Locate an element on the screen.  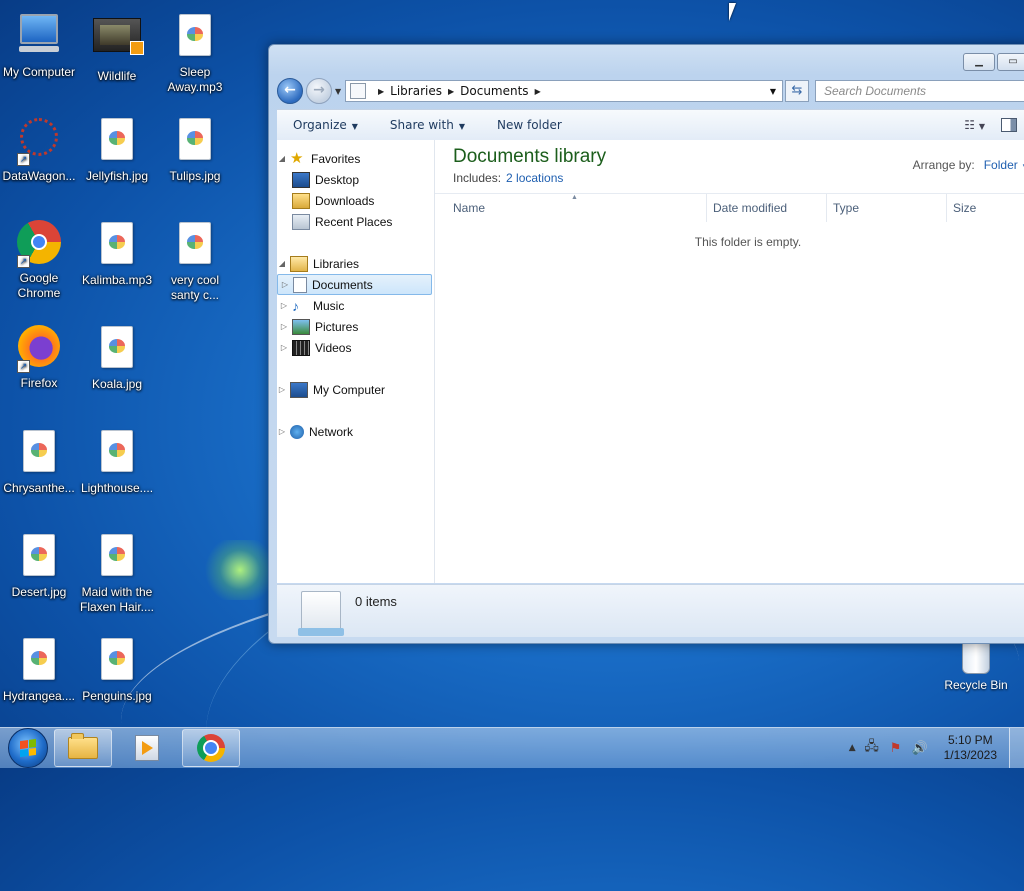
nav-item-pictures: ▷ Pictures is located at coordinates (355, 326).